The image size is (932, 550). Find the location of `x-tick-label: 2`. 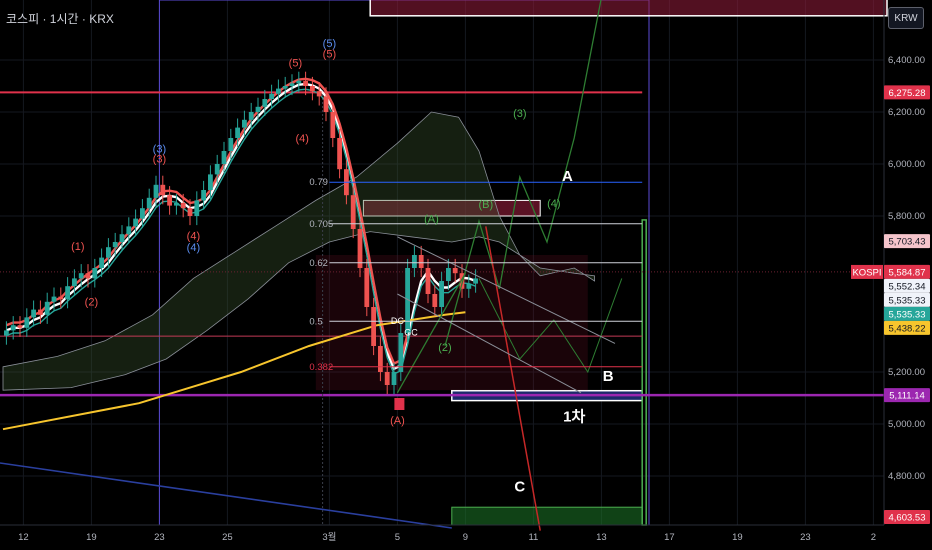

x-tick-label: 2 is located at coordinates (873, 537).